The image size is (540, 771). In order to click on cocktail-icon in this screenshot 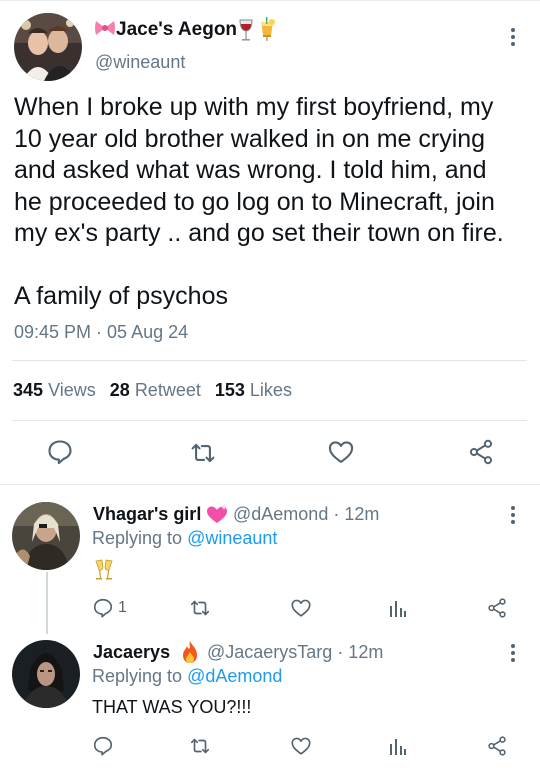, I will do `click(267, 32)`.